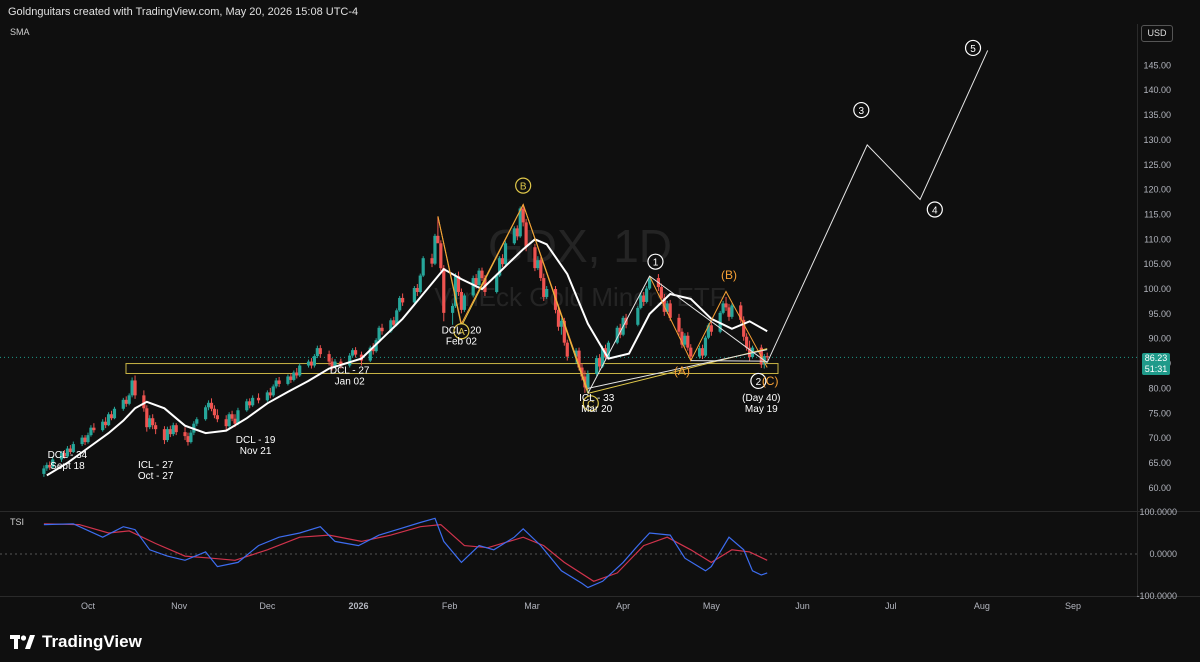 This screenshot has width=1200, height=662. What do you see at coordinates (1163, 554) in the screenshot?
I see `tsi-axis-tick-label: 0.0000` at bounding box center [1163, 554].